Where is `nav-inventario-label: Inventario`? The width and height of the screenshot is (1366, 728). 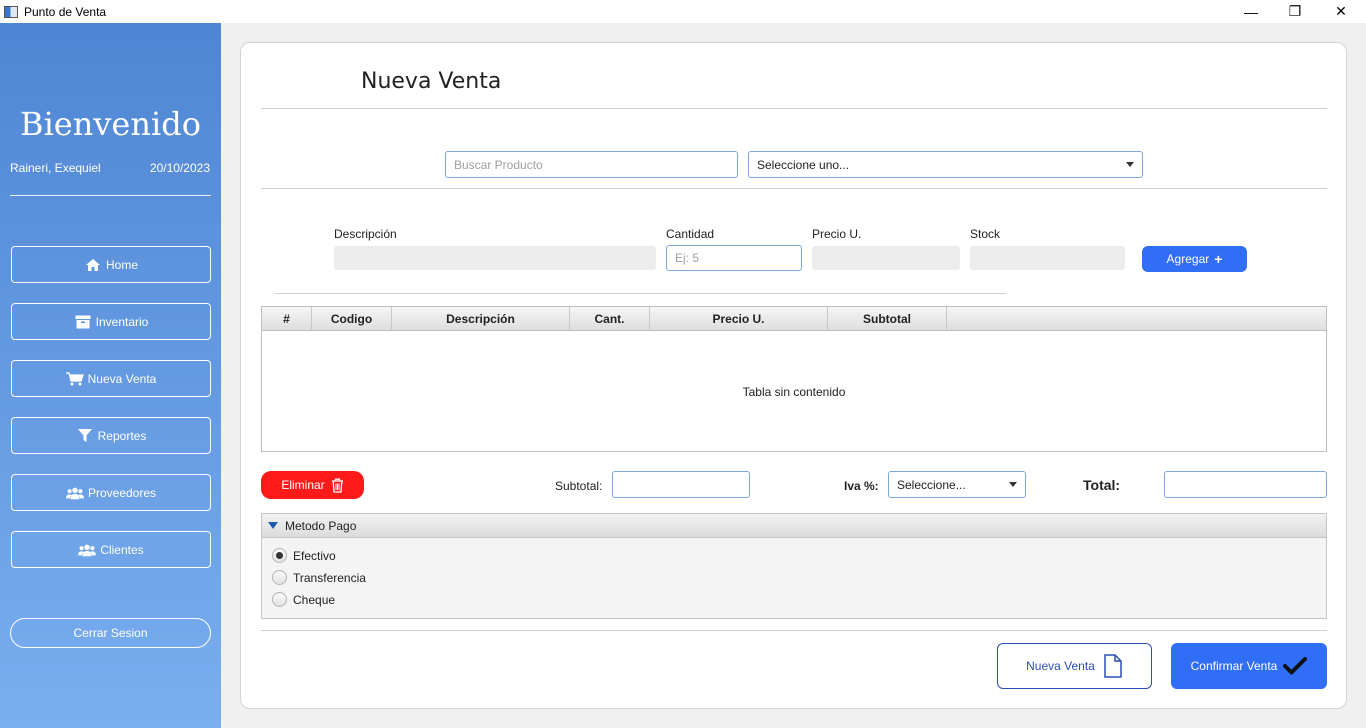
nav-inventario-label: Inventario is located at coordinates (122, 321).